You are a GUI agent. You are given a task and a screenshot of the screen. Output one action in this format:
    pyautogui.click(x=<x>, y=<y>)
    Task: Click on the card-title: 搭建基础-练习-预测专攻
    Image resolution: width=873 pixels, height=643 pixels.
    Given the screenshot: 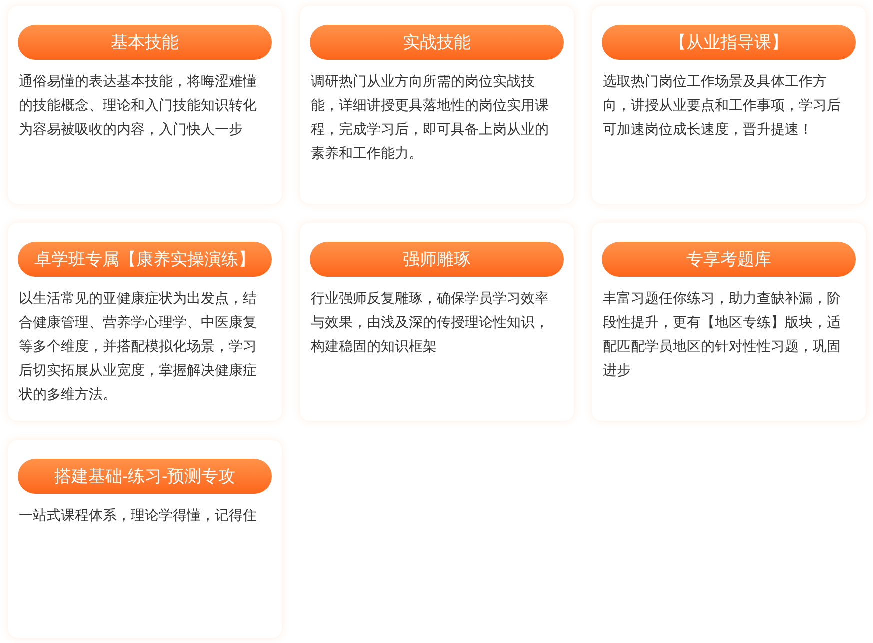 What is the action you would take?
    pyautogui.click(x=145, y=476)
    